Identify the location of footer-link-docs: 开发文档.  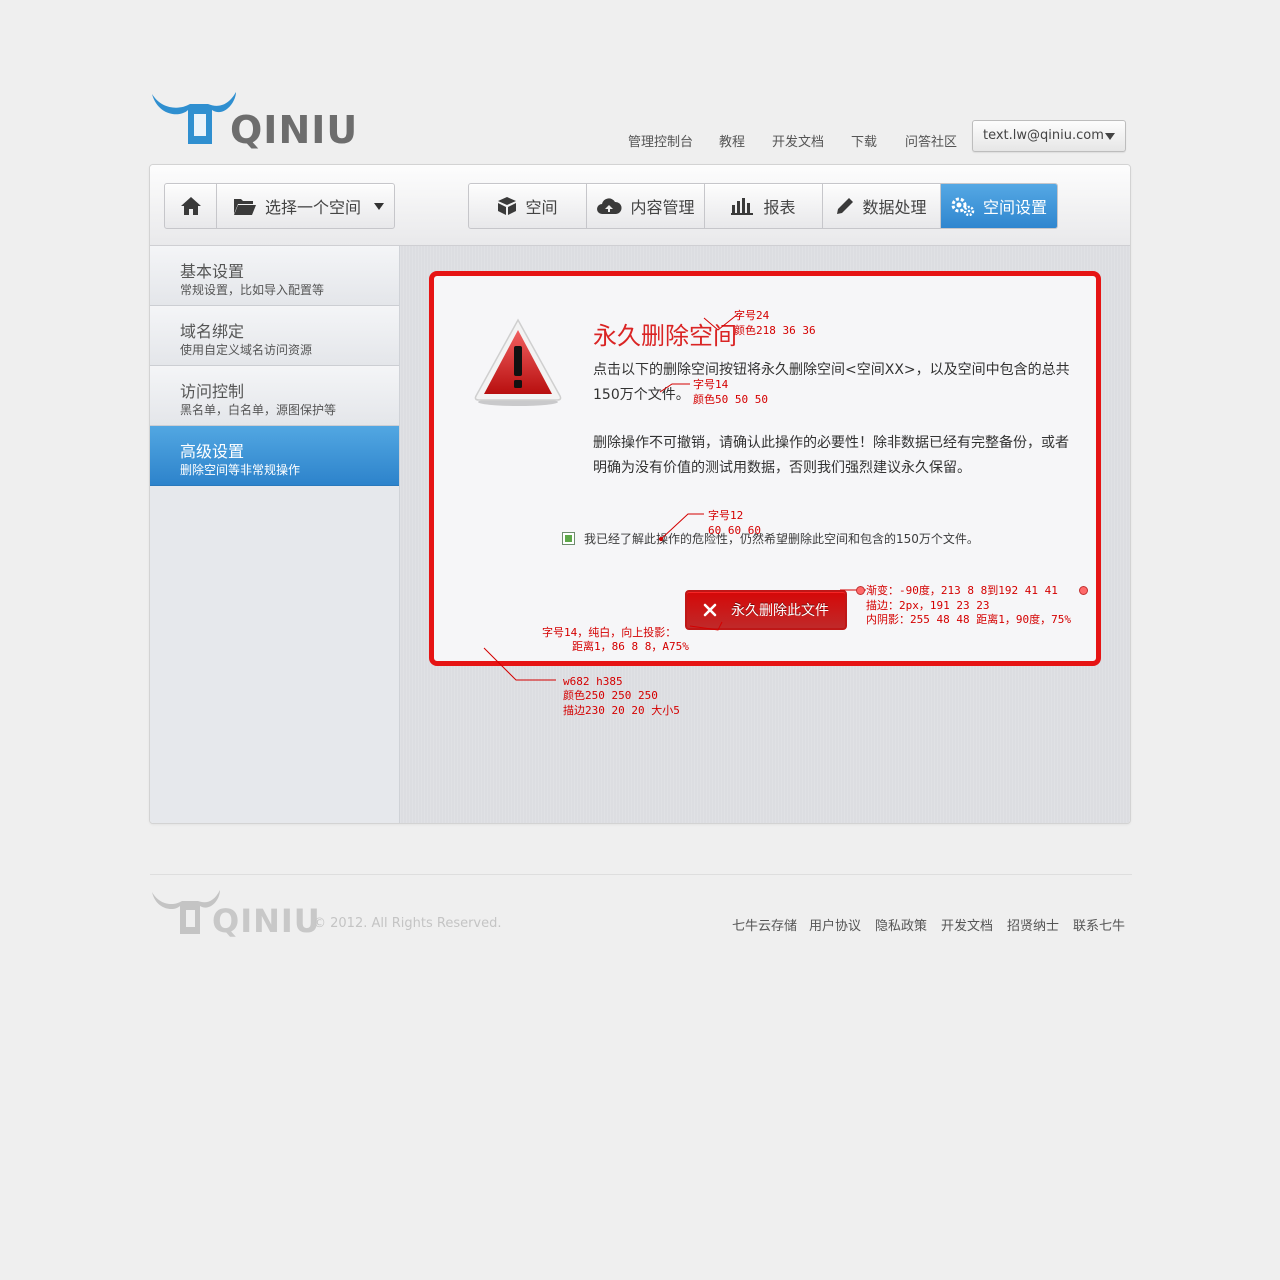
(967, 924).